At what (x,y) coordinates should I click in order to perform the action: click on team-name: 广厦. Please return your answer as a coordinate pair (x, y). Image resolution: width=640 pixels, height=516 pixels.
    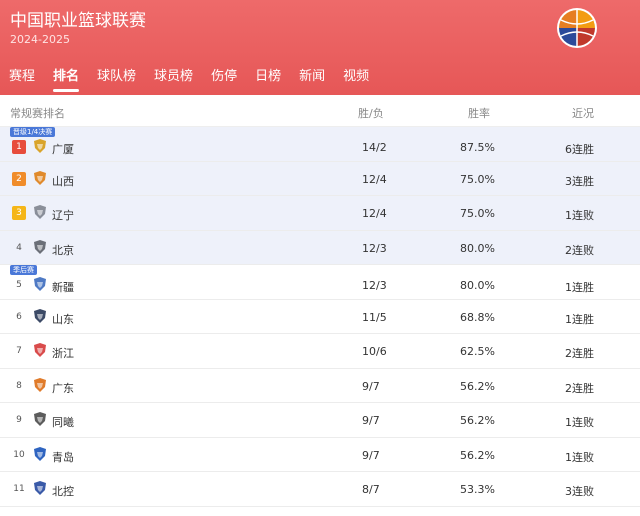
    Looking at the image, I should click on (63, 149).